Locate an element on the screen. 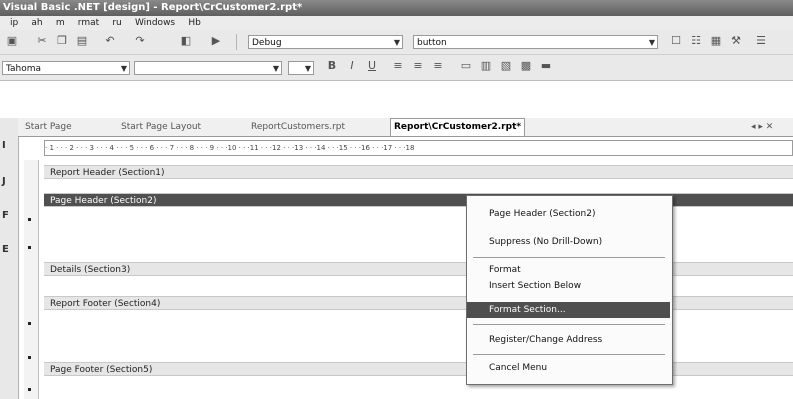 The image size is (793, 399). toolbox-icon: ⚒ is located at coordinates (736, 41).